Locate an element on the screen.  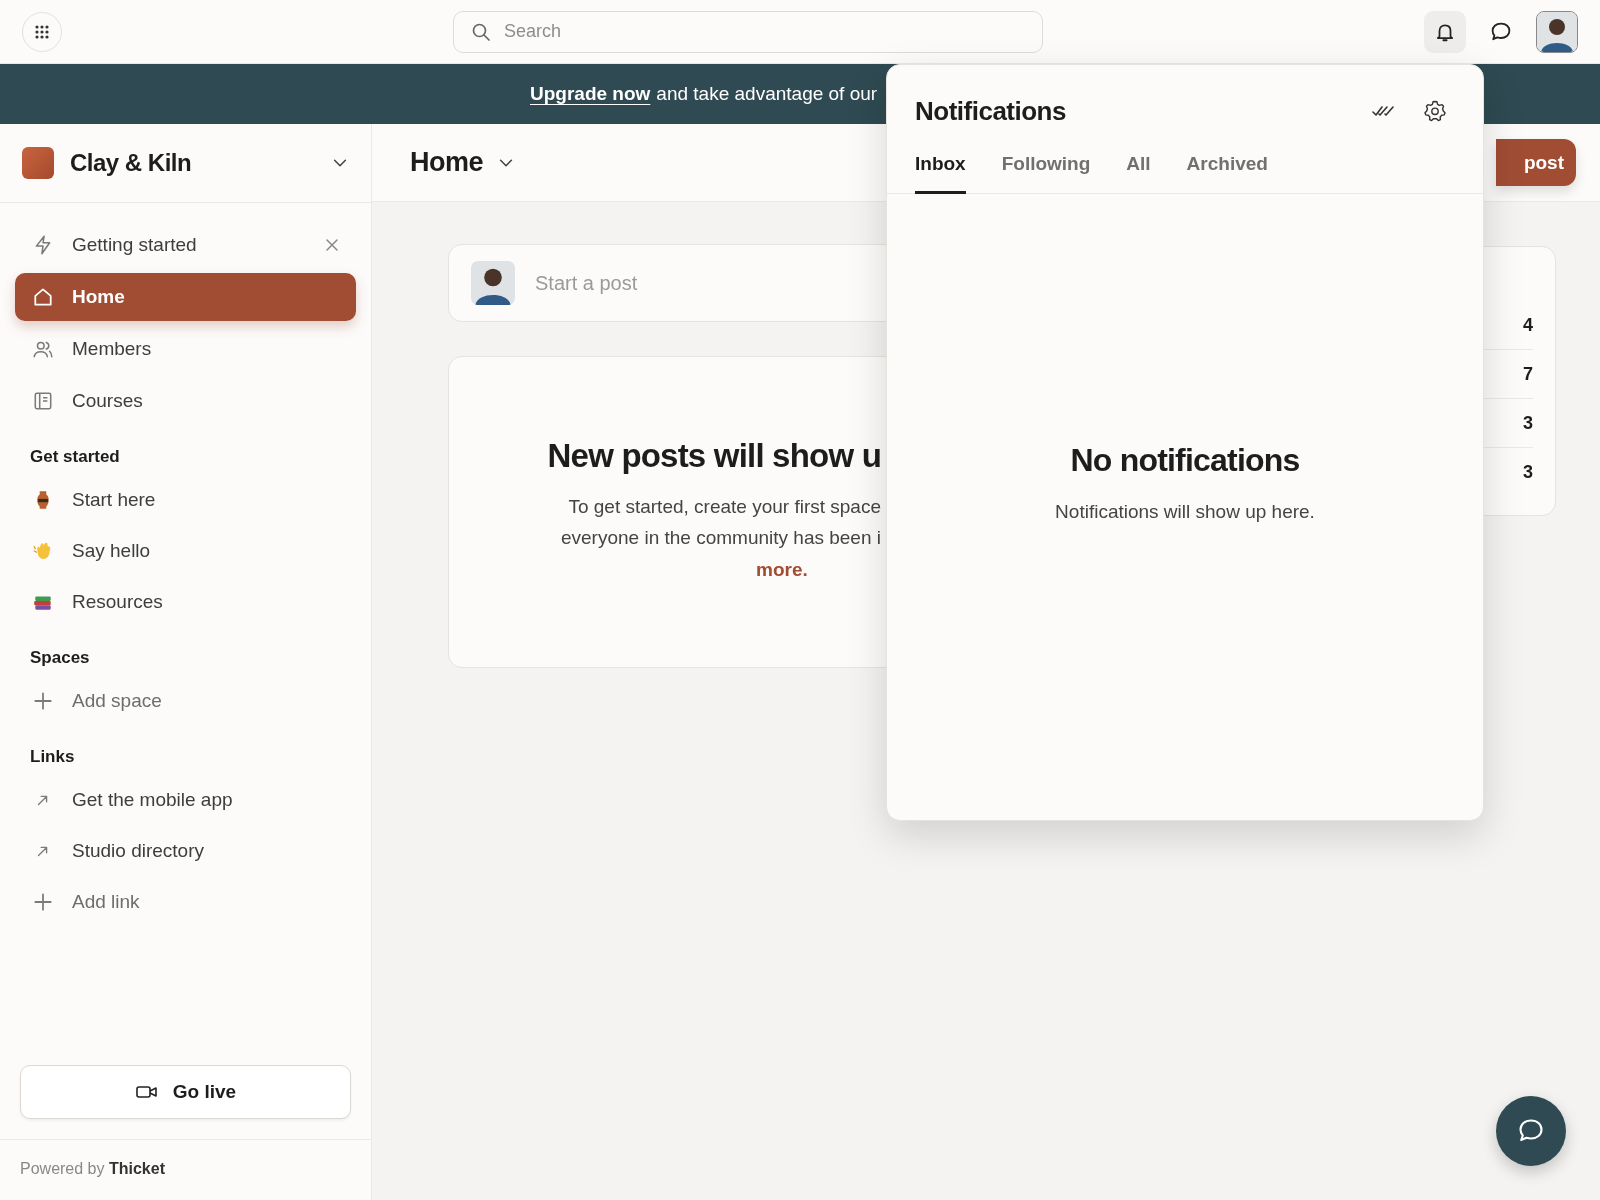
book-icon is located at coordinates (43, 401).